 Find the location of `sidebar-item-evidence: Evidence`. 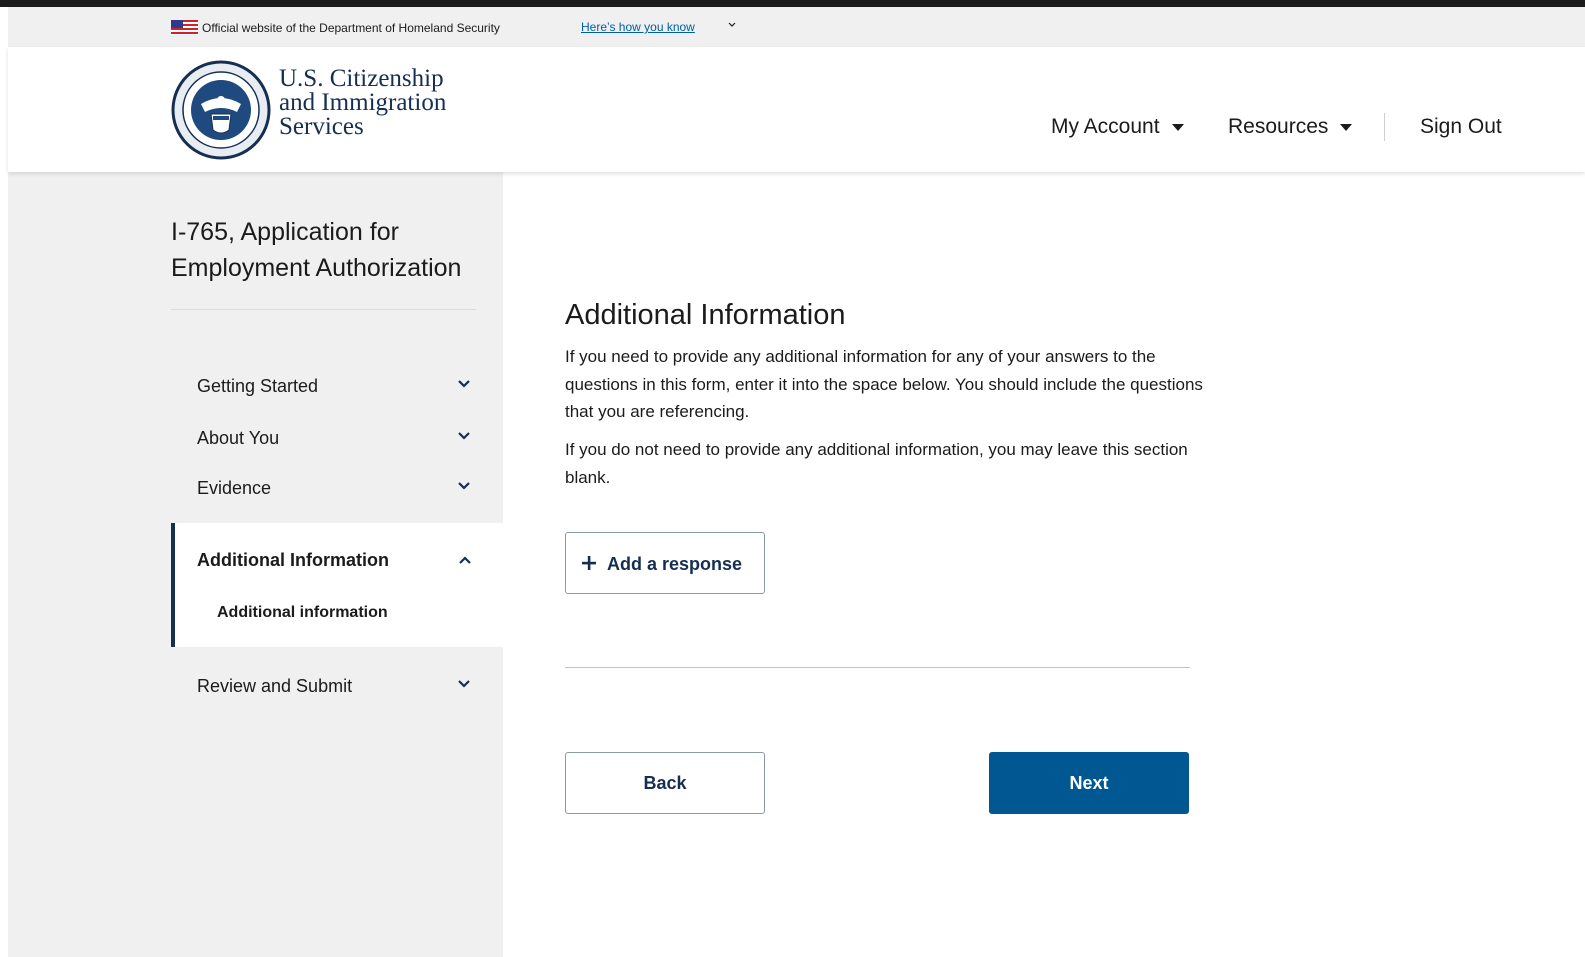

sidebar-item-evidence: Evidence is located at coordinates (323, 486).